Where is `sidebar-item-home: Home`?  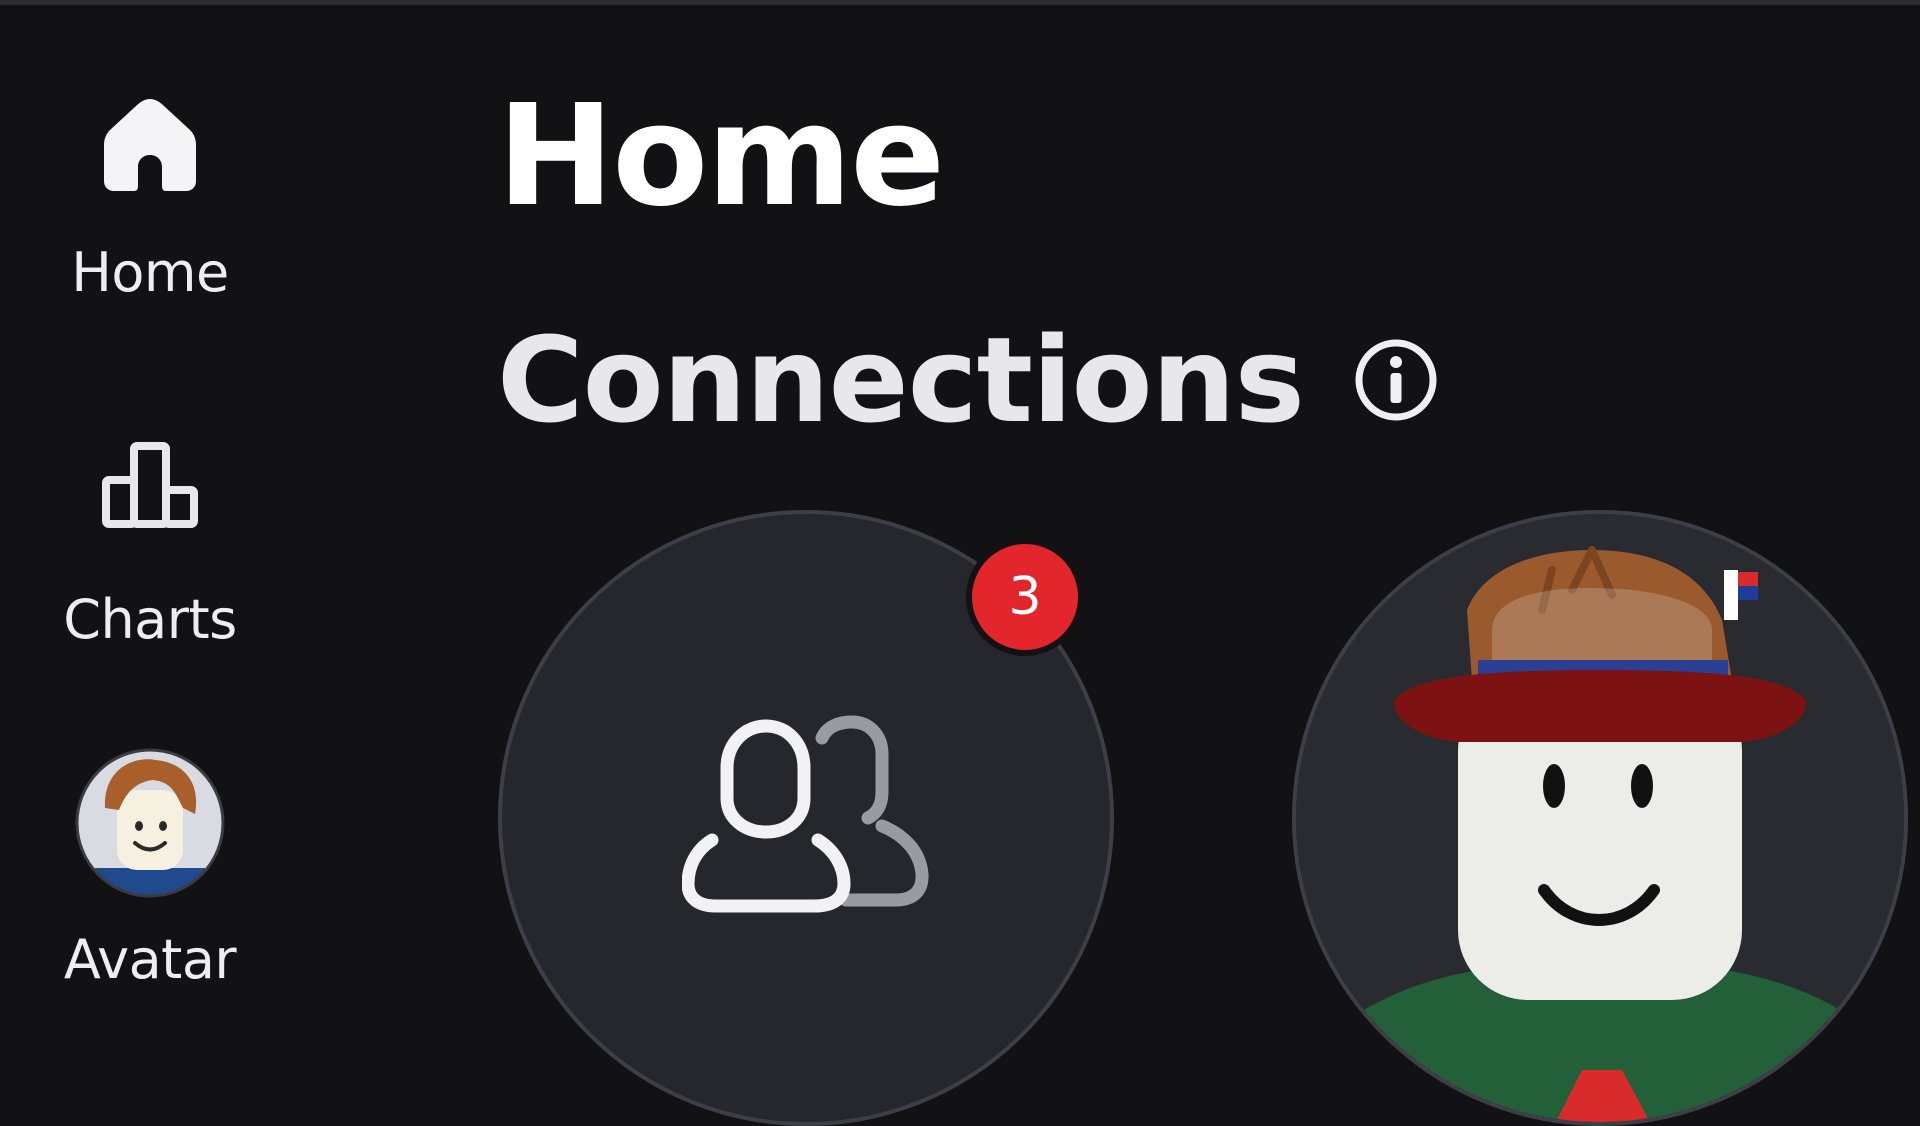 sidebar-item-home: Home is located at coordinates (150, 199).